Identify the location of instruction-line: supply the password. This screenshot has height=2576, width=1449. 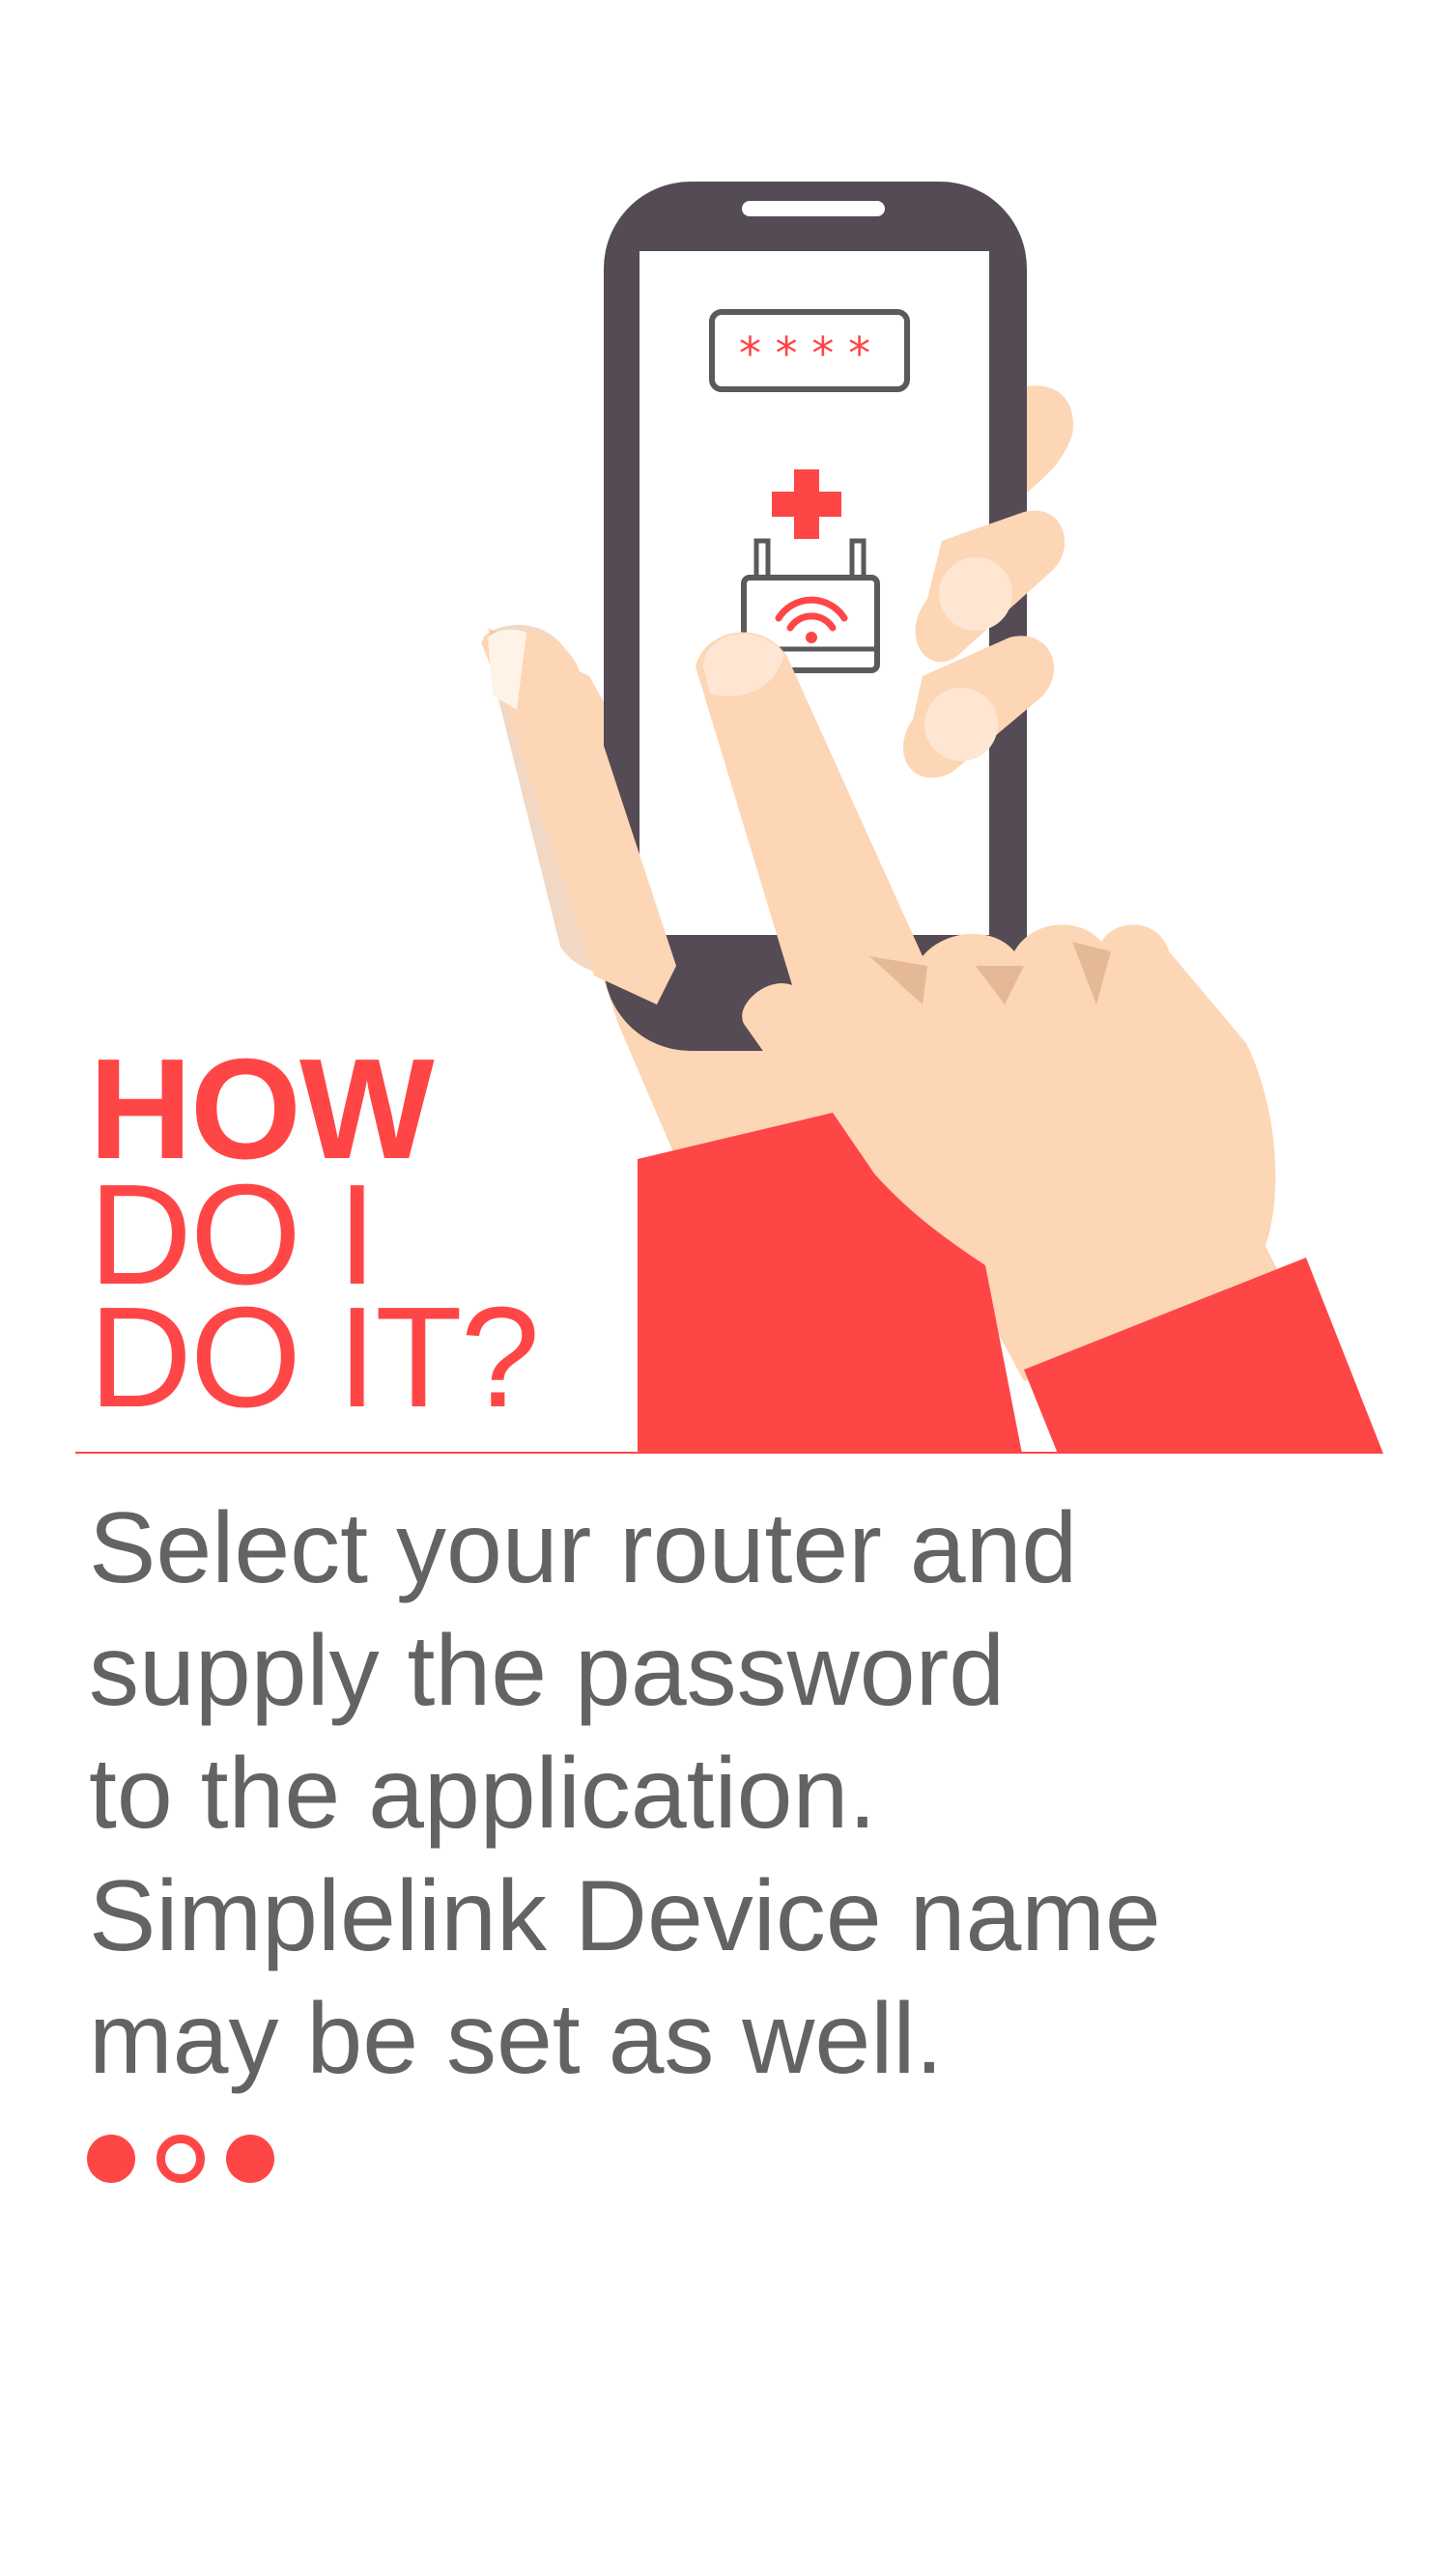
(547, 1671).